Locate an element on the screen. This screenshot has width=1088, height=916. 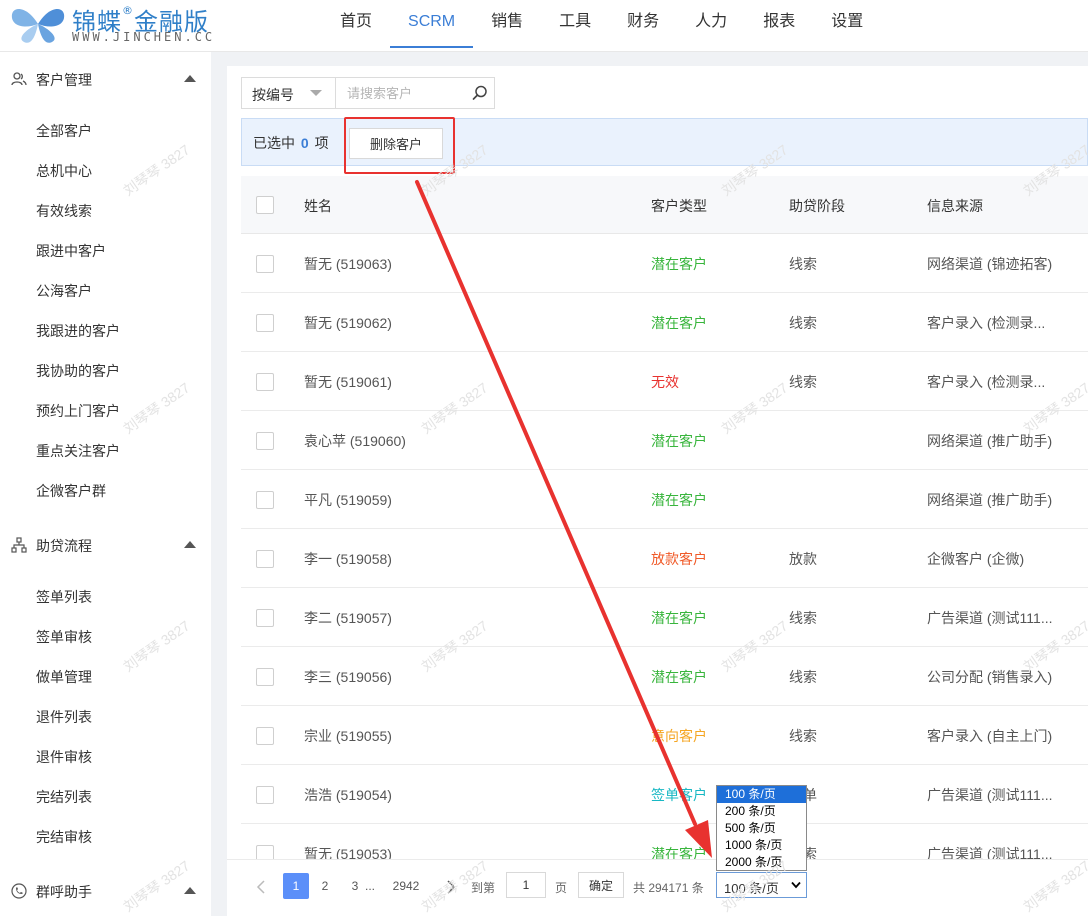
sidebar-item-customer-2: 有效线索 is located at coordinates (64, 211).